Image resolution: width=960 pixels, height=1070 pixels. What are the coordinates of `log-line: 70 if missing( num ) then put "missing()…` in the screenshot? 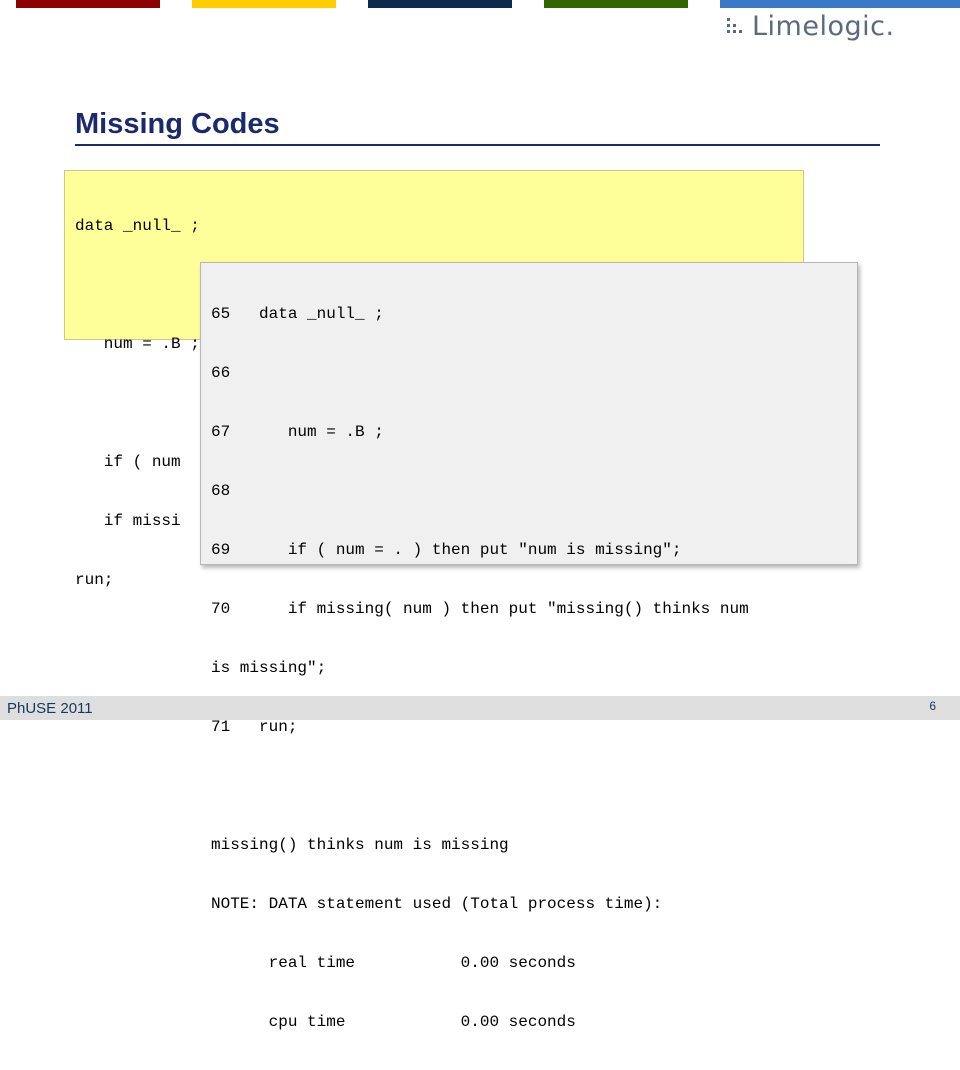 It's located at (480, 609).